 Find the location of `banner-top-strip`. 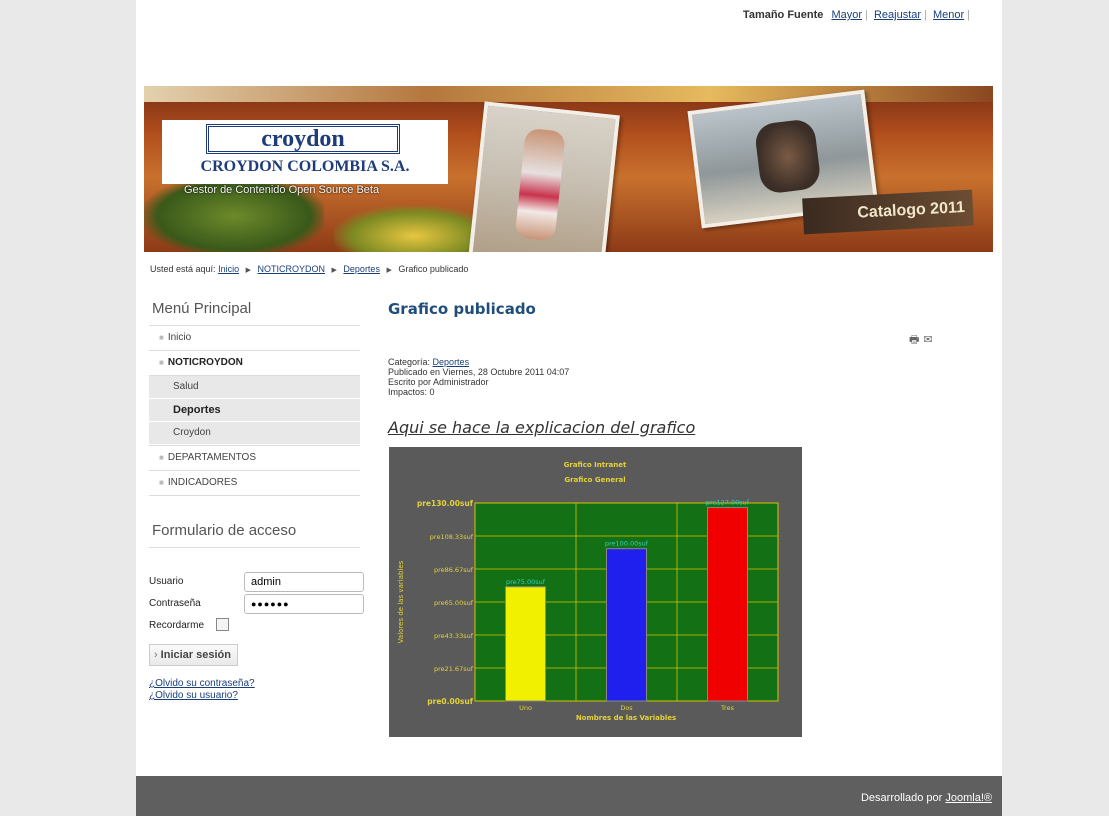

banner-top-strip is located at coordinates (568, 94).